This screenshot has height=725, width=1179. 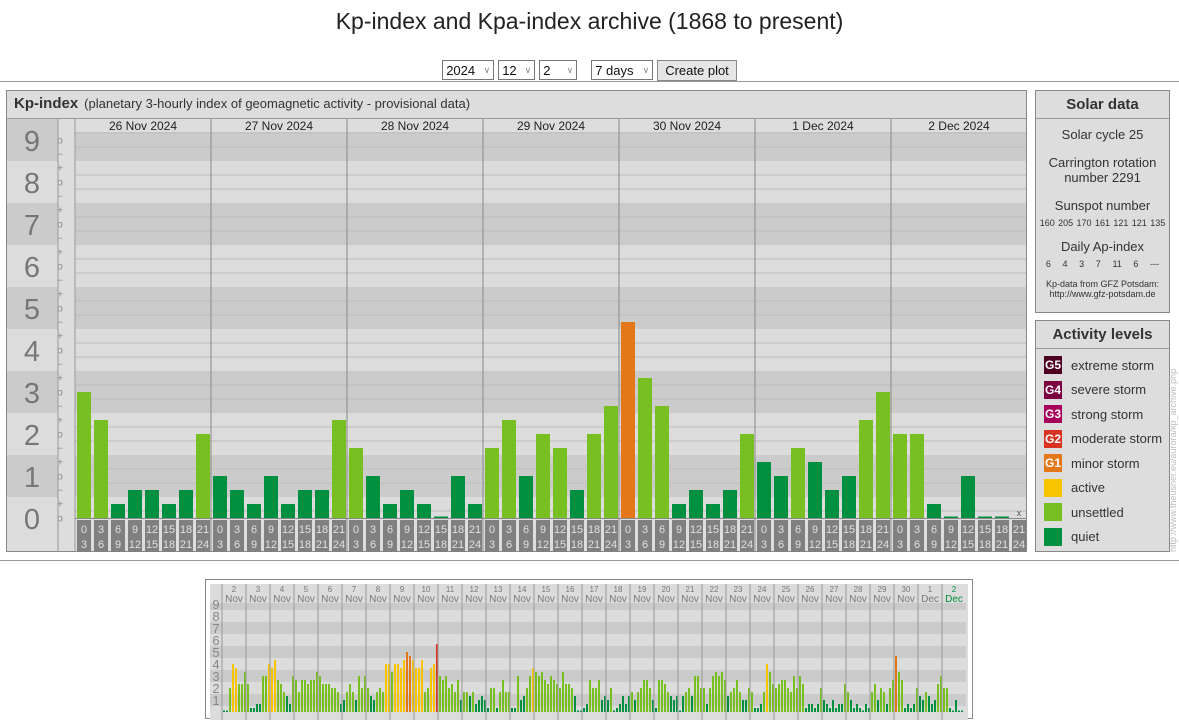 What do you see at coordinates (543, 530) in the screenshot?
I see `time-slot-start: 9` at bounding box center [543, 530].